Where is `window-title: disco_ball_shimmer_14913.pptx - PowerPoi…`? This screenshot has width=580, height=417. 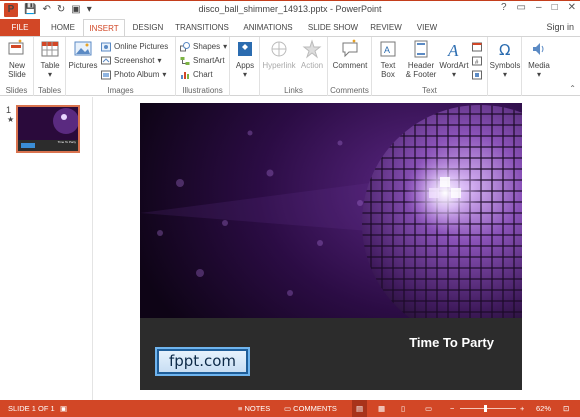 window-title: disco_ball_shimmer_14913.pptx - PowerPoi… is located at coordinates (290, 9).